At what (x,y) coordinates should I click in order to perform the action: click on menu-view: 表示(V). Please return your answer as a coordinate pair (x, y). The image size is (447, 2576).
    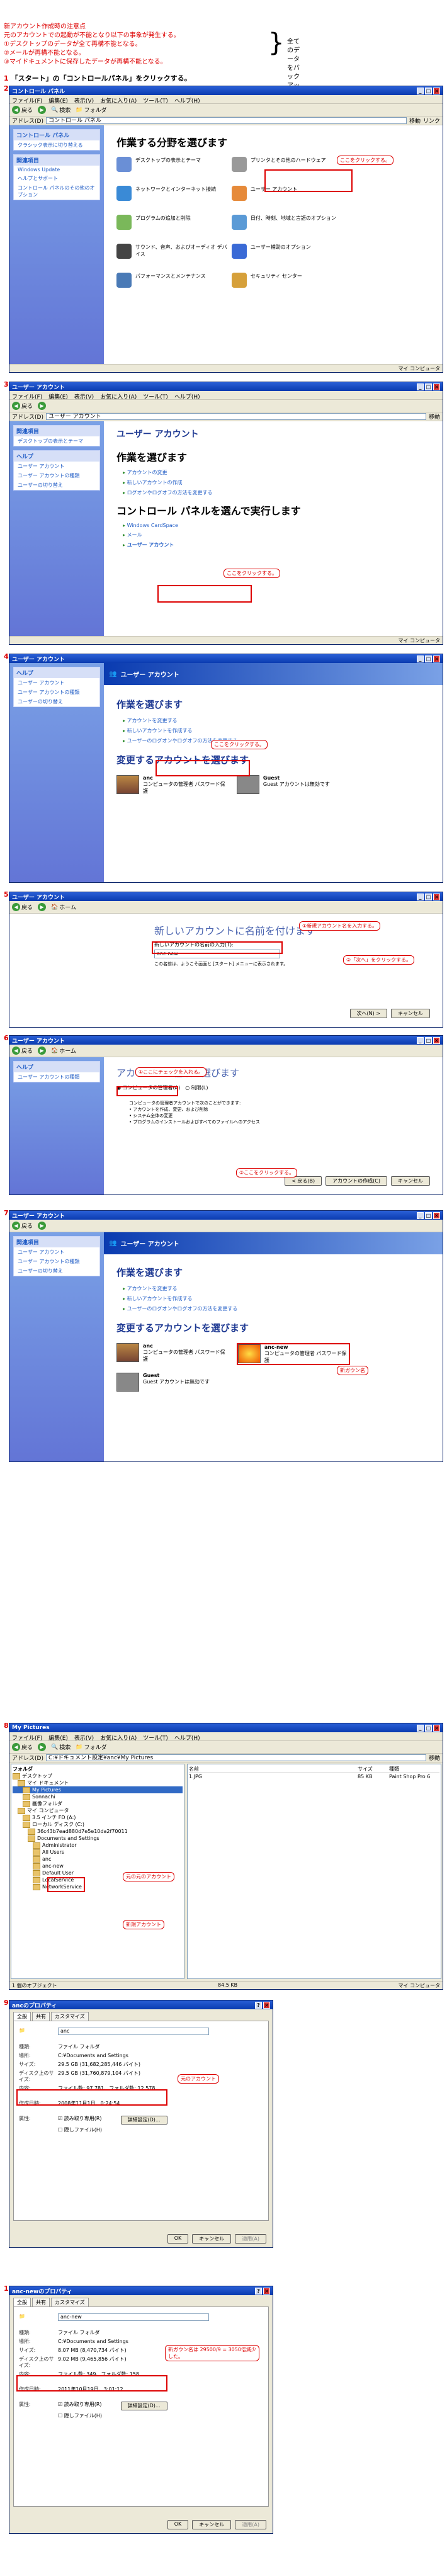
    Looking at the image, I should click on (84, 396).